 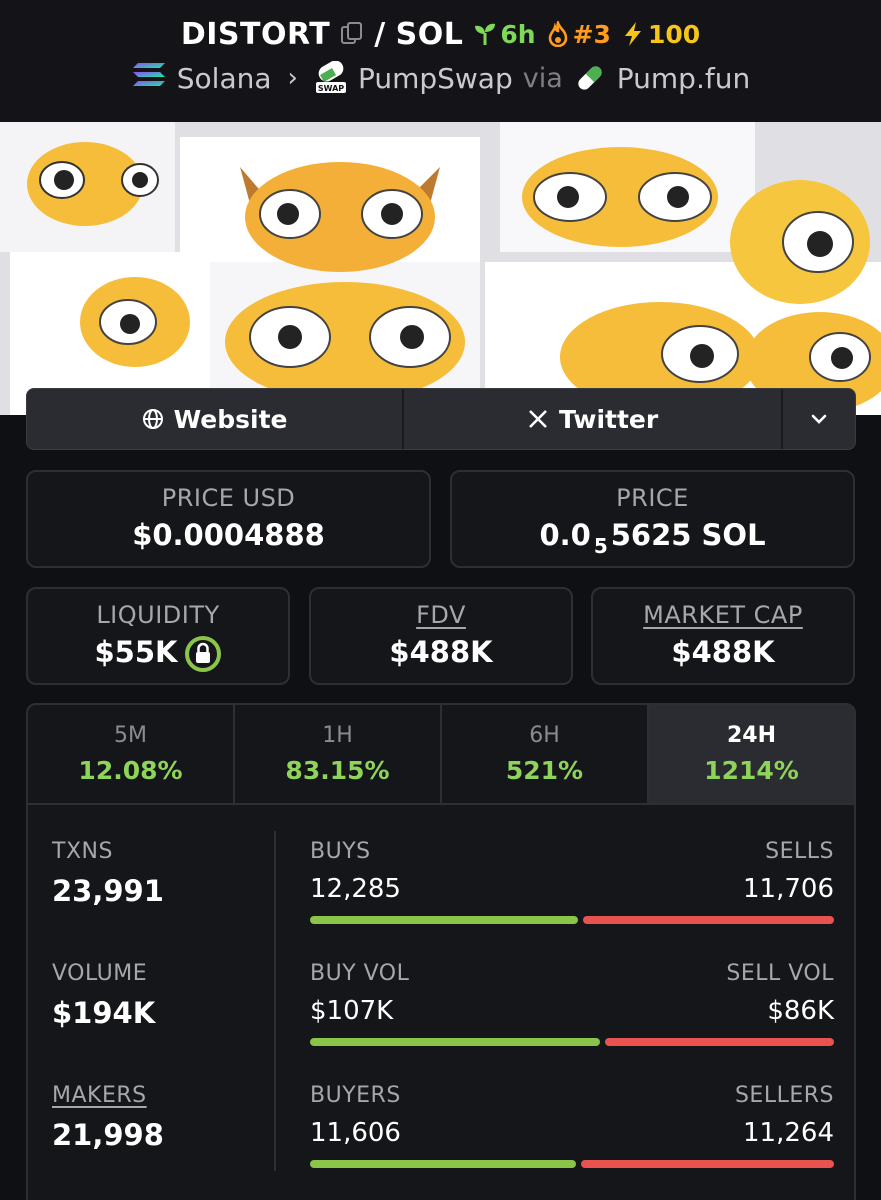 What do you see at coordinates (441, 615) in the screenshot?
I see `fdv-label: FDV` at bounding box center [441, 615].